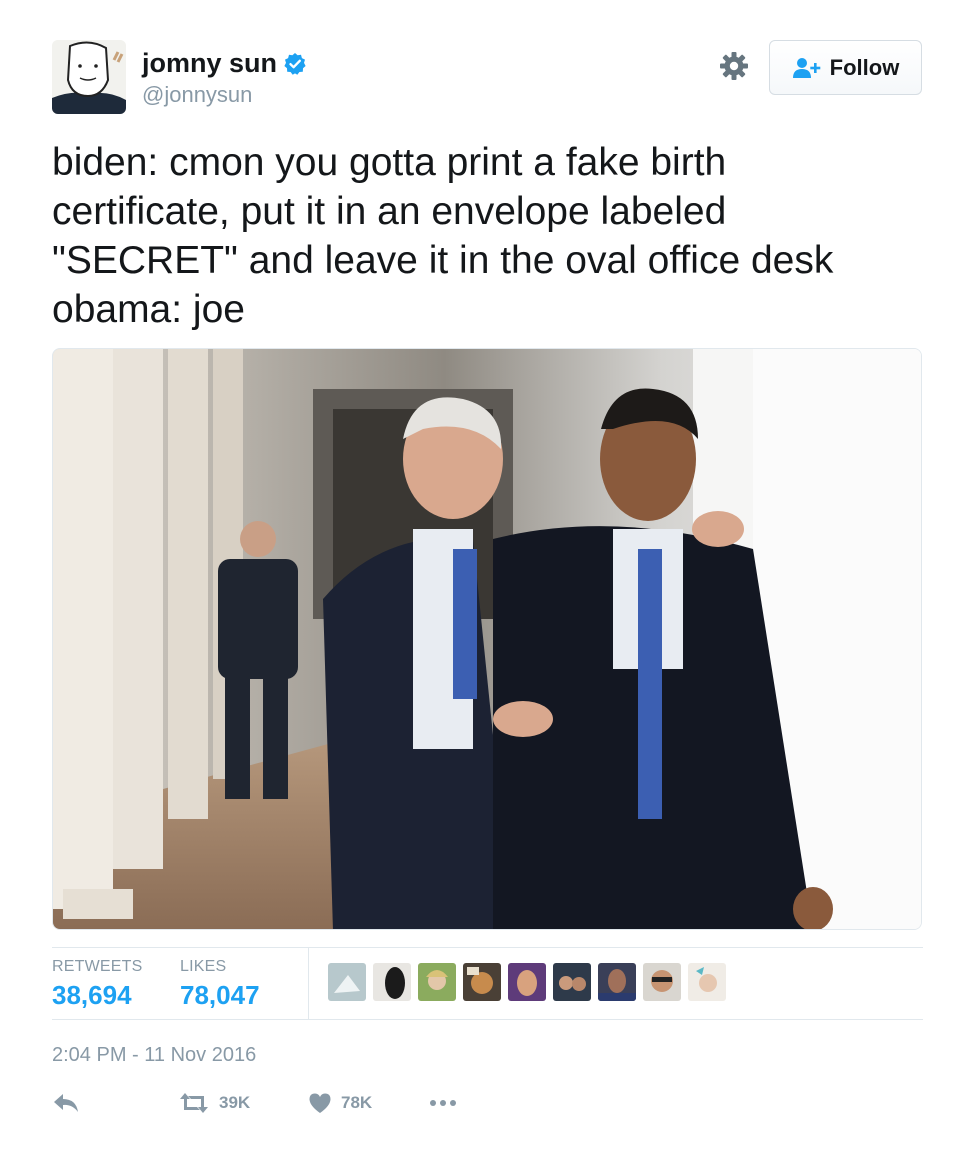  I want to click on verified-badge-icon, so click(295, 64).